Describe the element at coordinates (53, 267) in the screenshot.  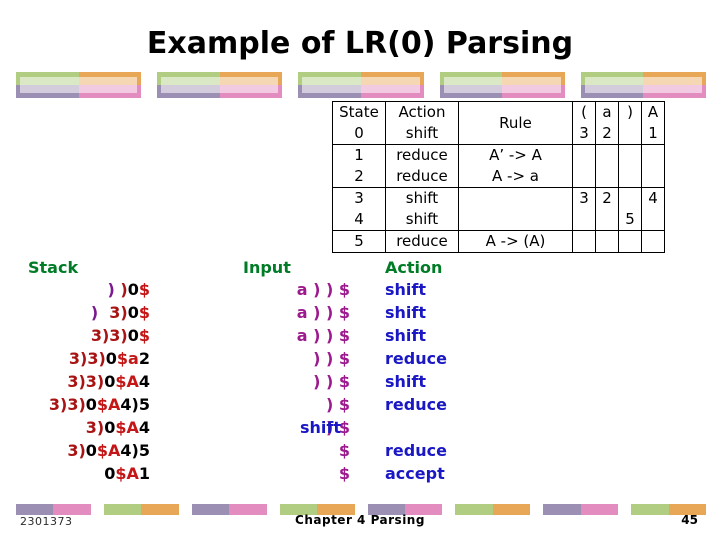
I see `trace-header-stack: Stack` at that location.